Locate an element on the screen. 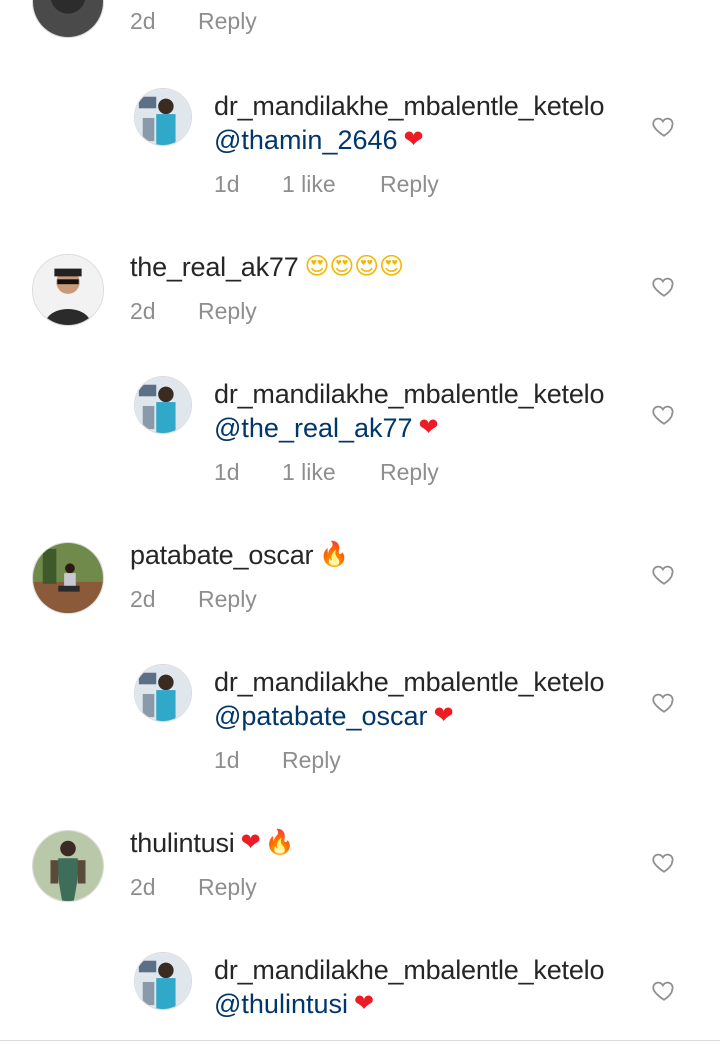 This screenshot has height=1044, width=720. mention-link: @patabate_oscar is located at coordinates (321, 716).